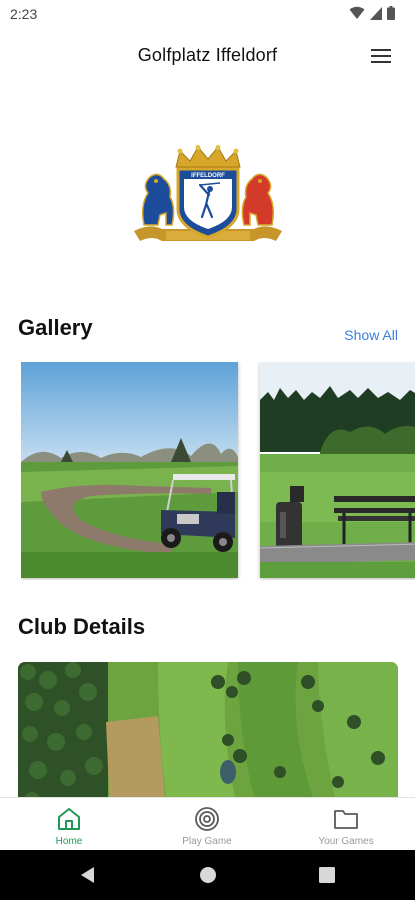 The width and height of the screenshot is (415, 900). Describe the element at coordinates (207, 841) in the screenshot. I see `nav-play-game-label: Play Game` at that location.